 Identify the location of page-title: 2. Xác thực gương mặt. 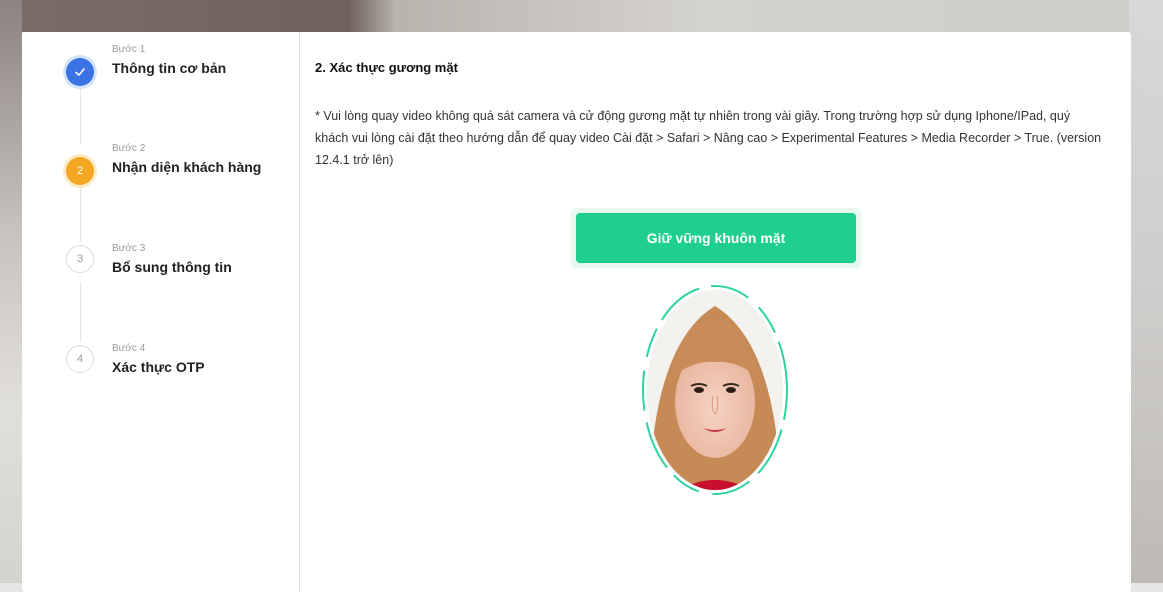
(386, 67).